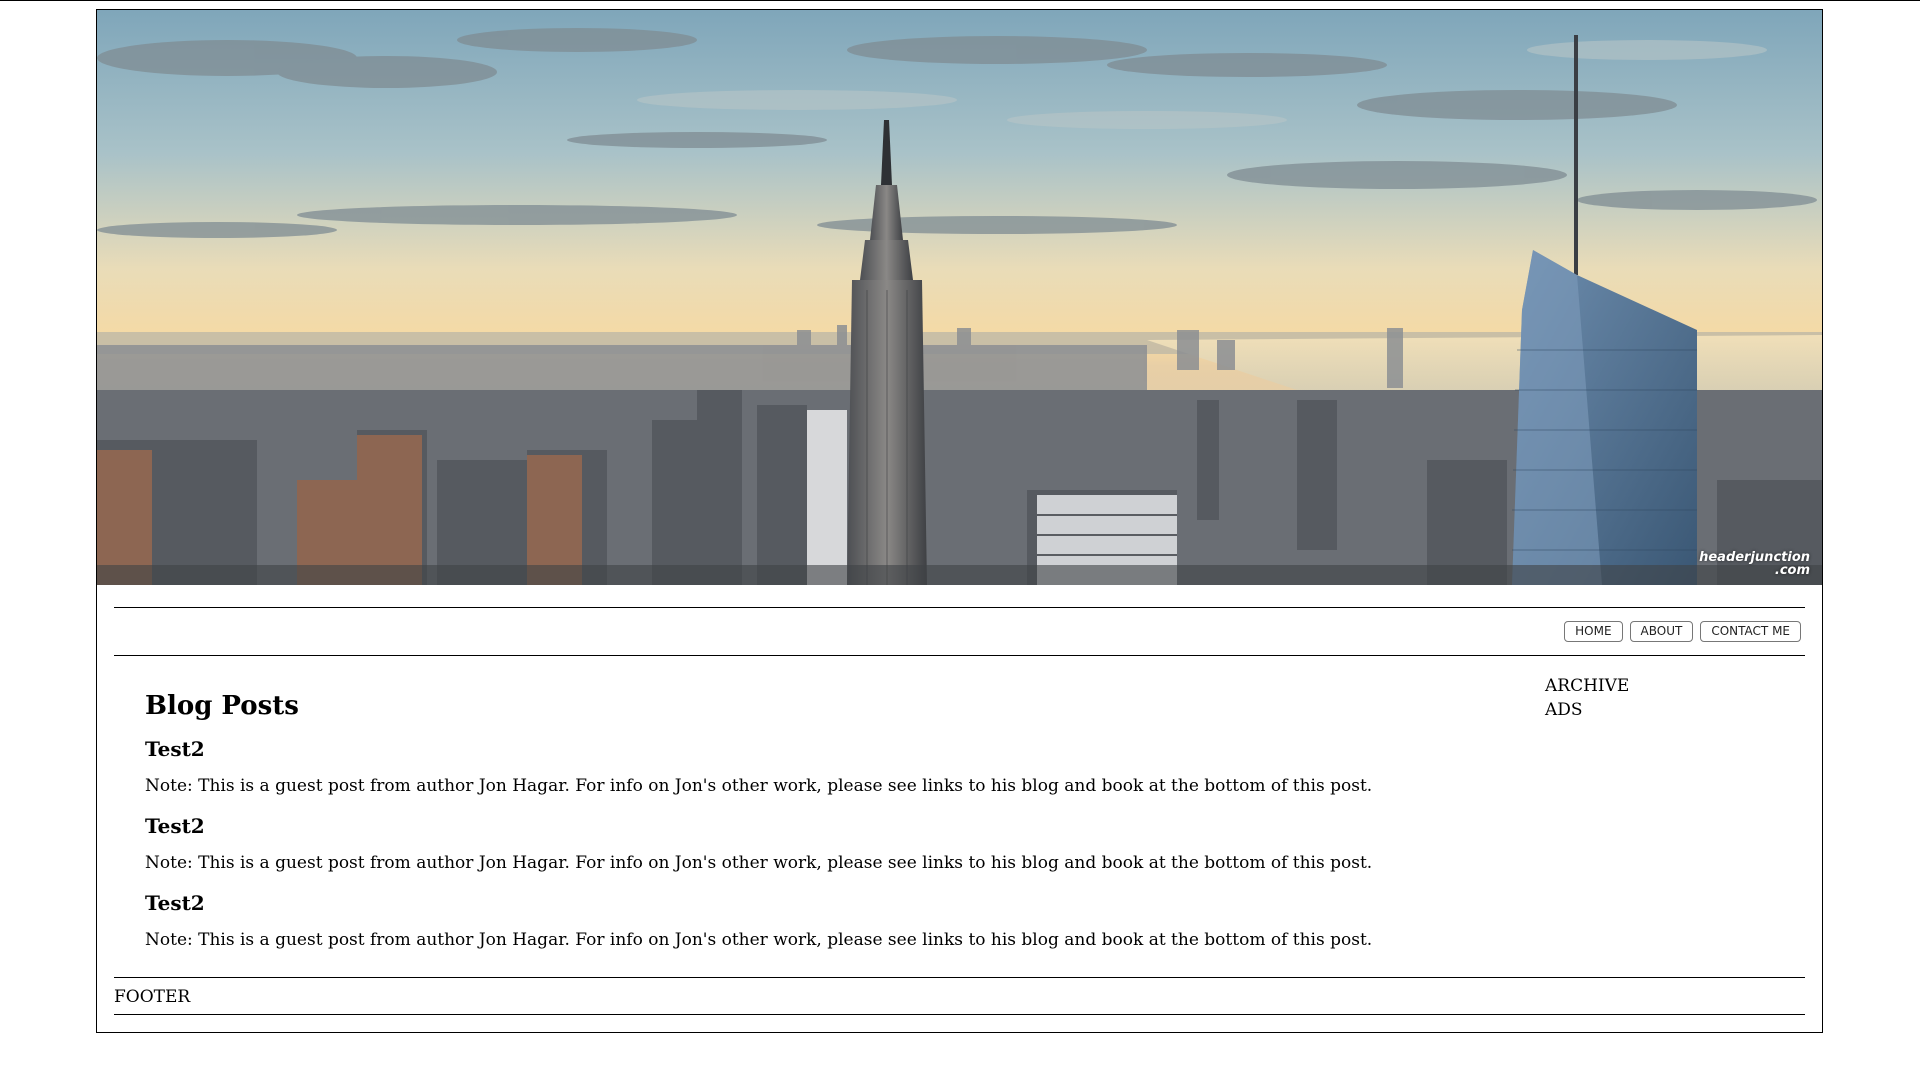  Describe the element at coordinates (1587, 710) in the screenshot. I see `sidebar-ads-link: ADS` at that location.